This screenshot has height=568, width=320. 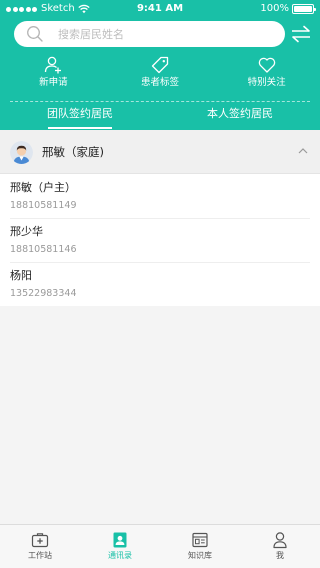 I want to click on status-bar: Sketch 9:41 AM 100%, so click(x=160, y=9).